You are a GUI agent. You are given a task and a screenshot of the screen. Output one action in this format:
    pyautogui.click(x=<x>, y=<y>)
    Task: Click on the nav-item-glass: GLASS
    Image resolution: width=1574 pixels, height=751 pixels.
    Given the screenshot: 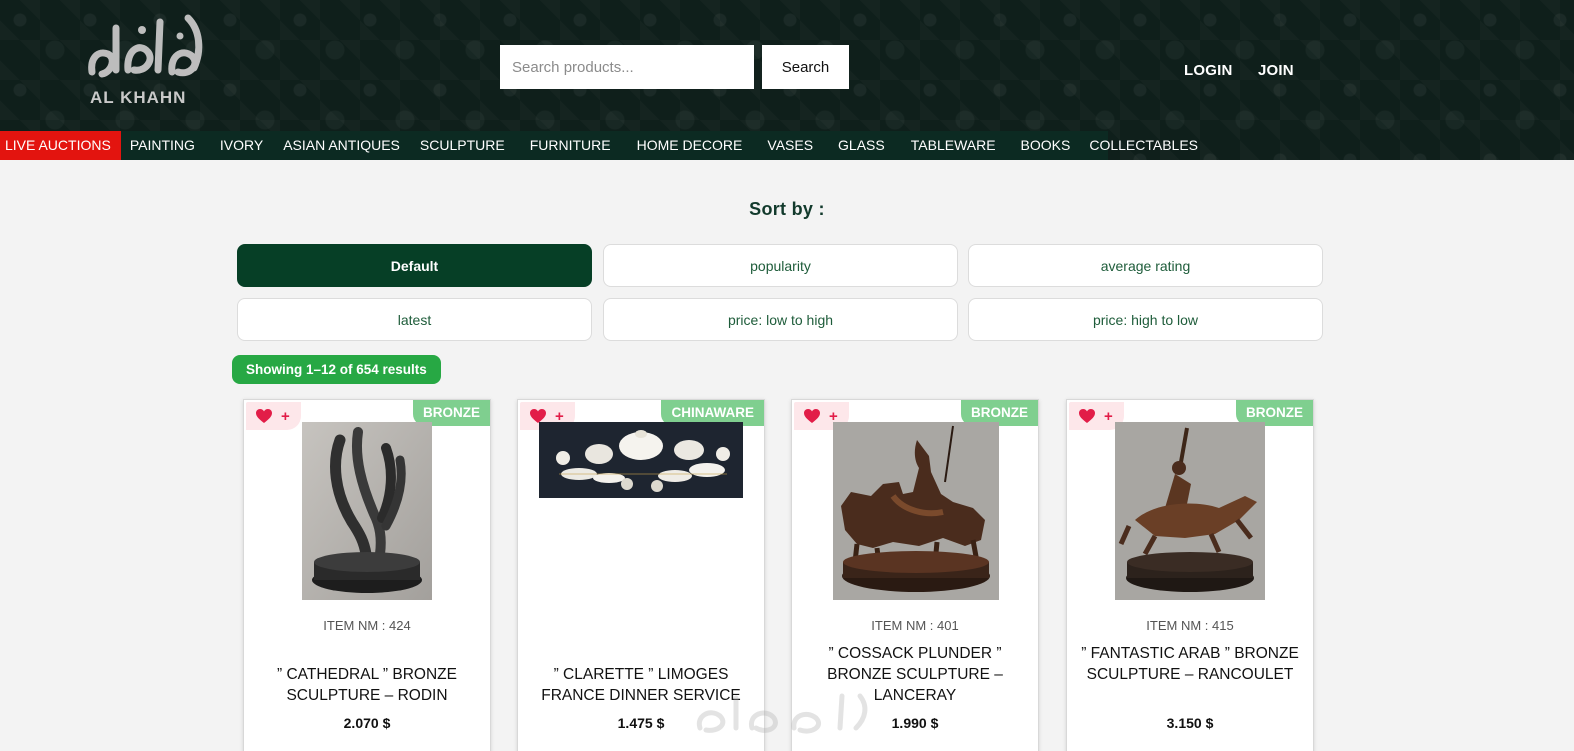 What is the action you would take?
    pyautogui.click(x=861, y=145)
    